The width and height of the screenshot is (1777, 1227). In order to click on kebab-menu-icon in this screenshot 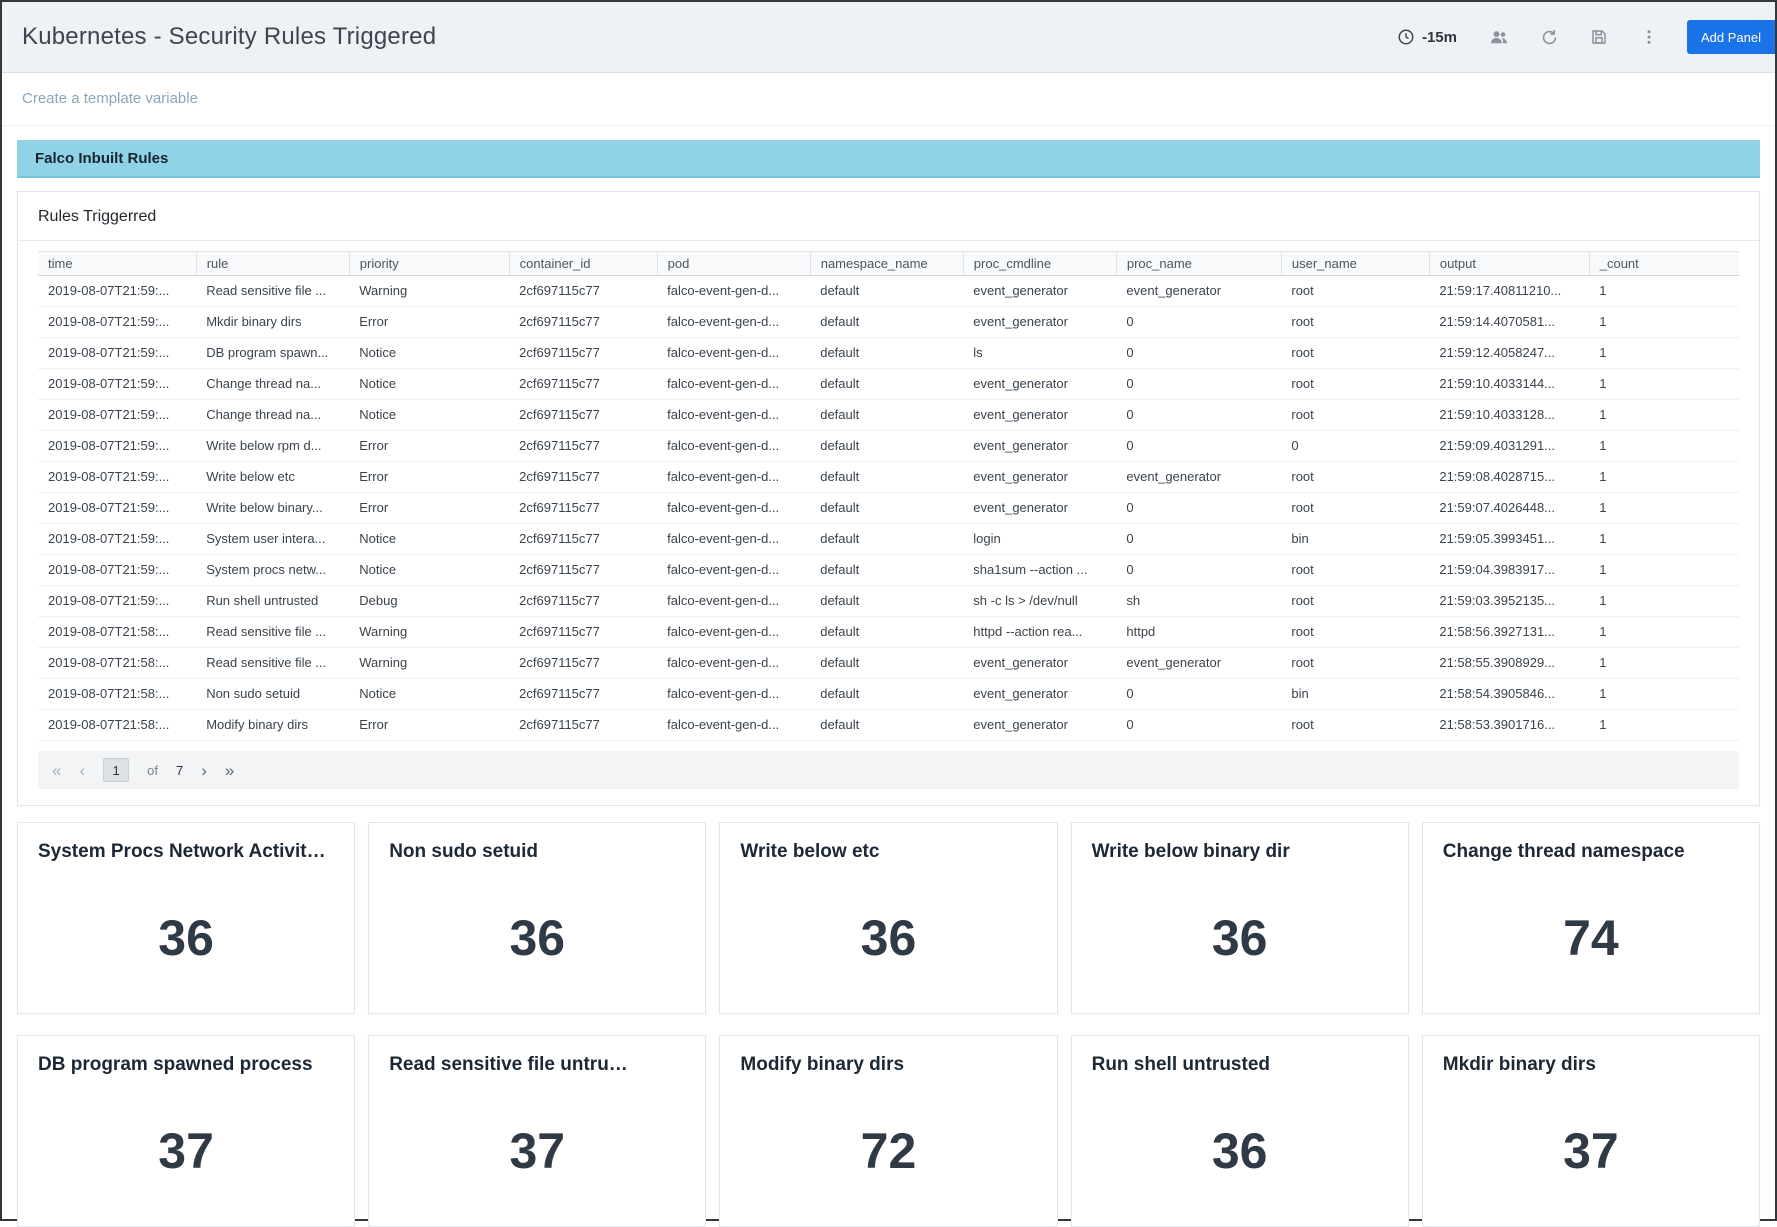, I will do `click(1649, 37)`.